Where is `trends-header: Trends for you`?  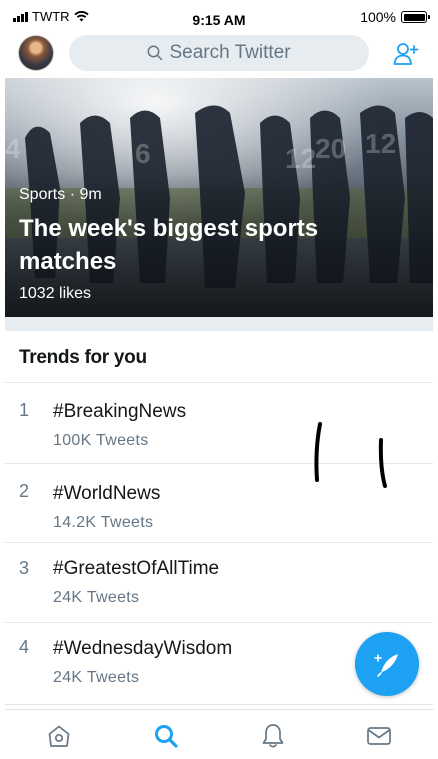 trends-header: Trends for you is located at coordinates (219, 357).